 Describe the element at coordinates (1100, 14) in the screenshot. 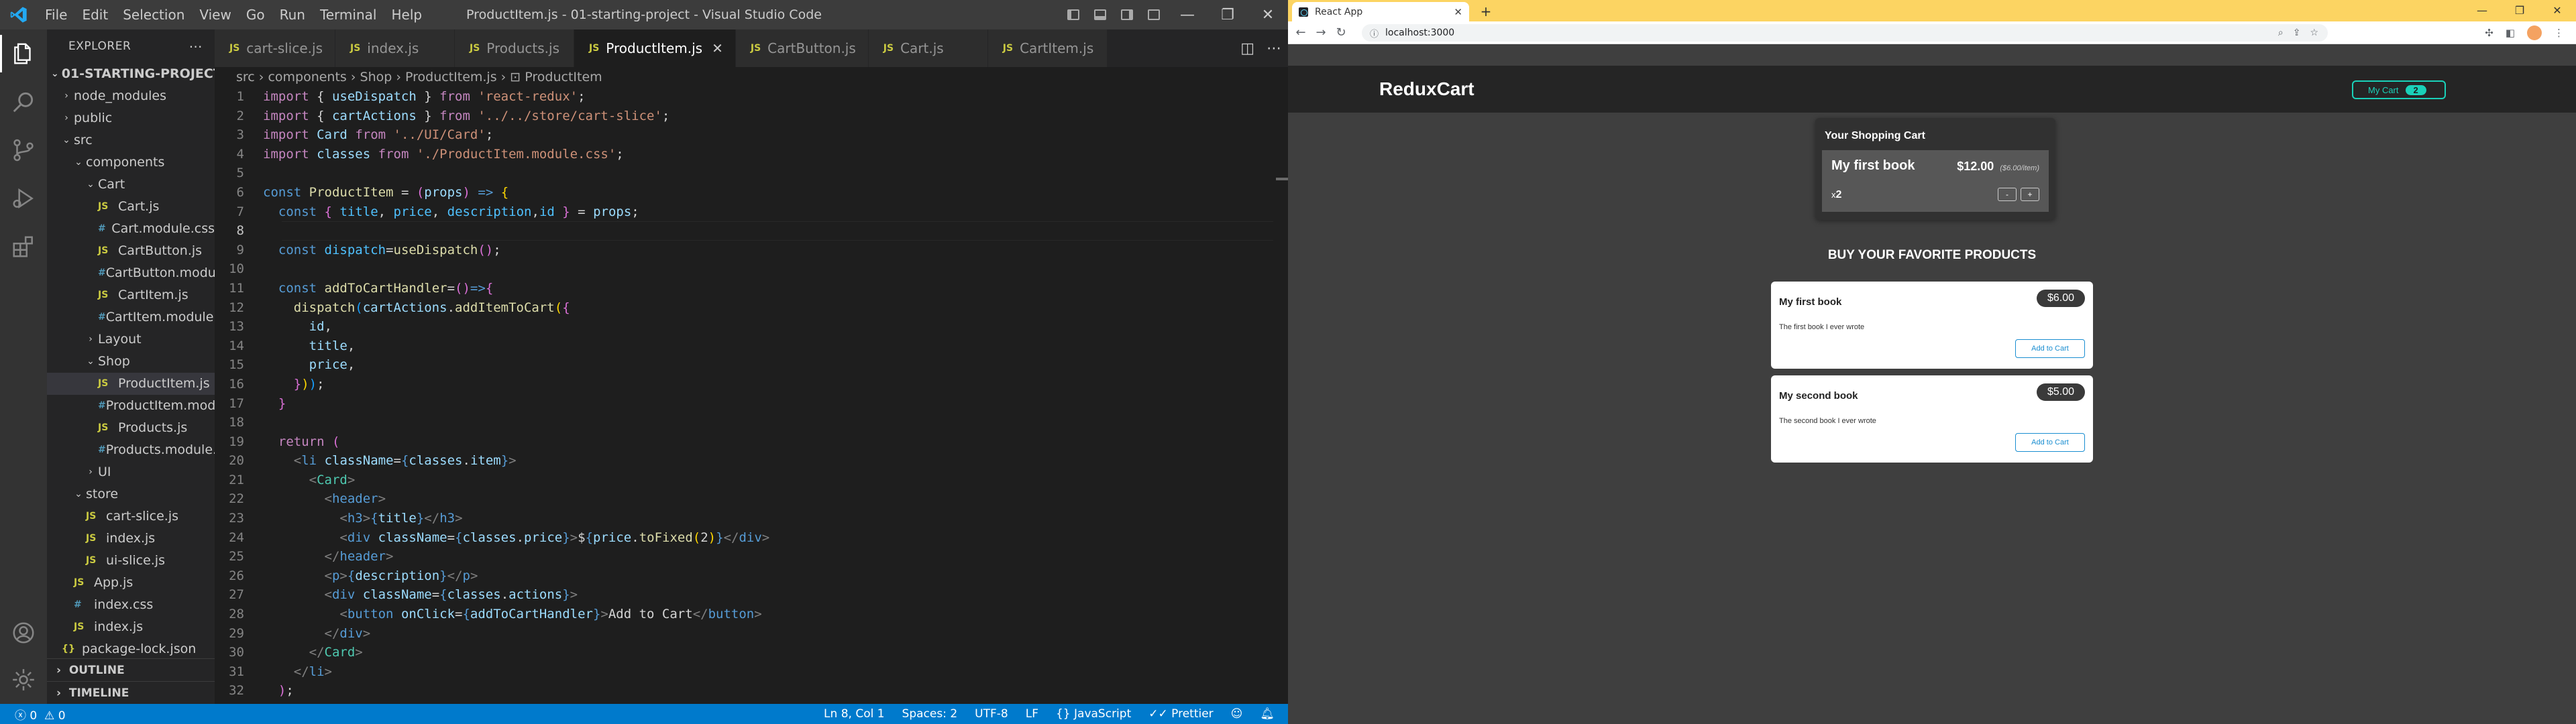

I see `toggle-panel-icon` at that location.